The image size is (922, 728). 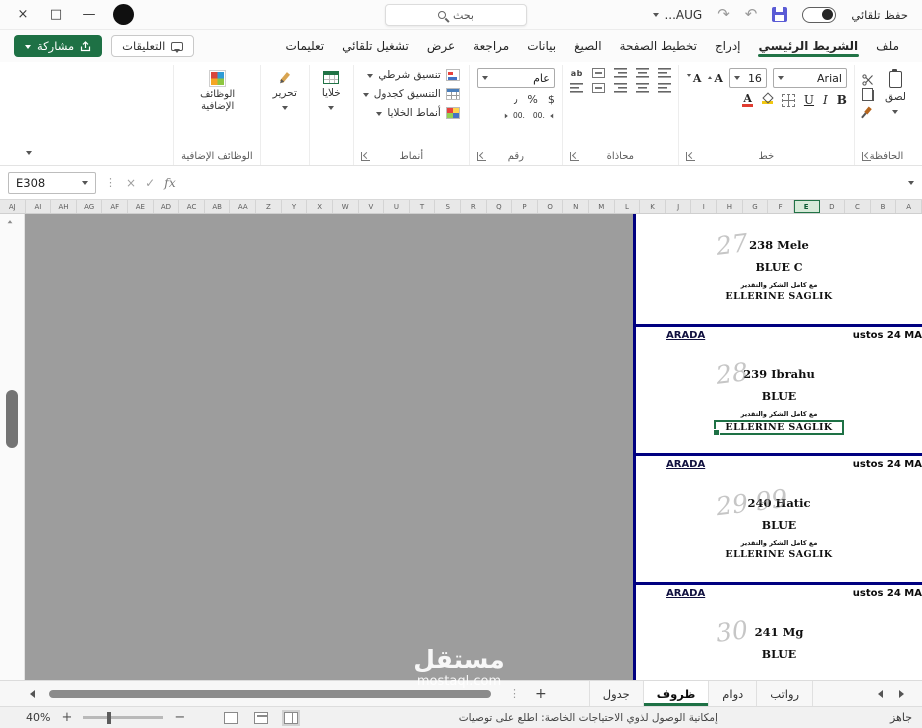 What do you see at coordinates (346, 206) in the screenshot?
I see `column-header-W: W` at bounding box center [346, 206].